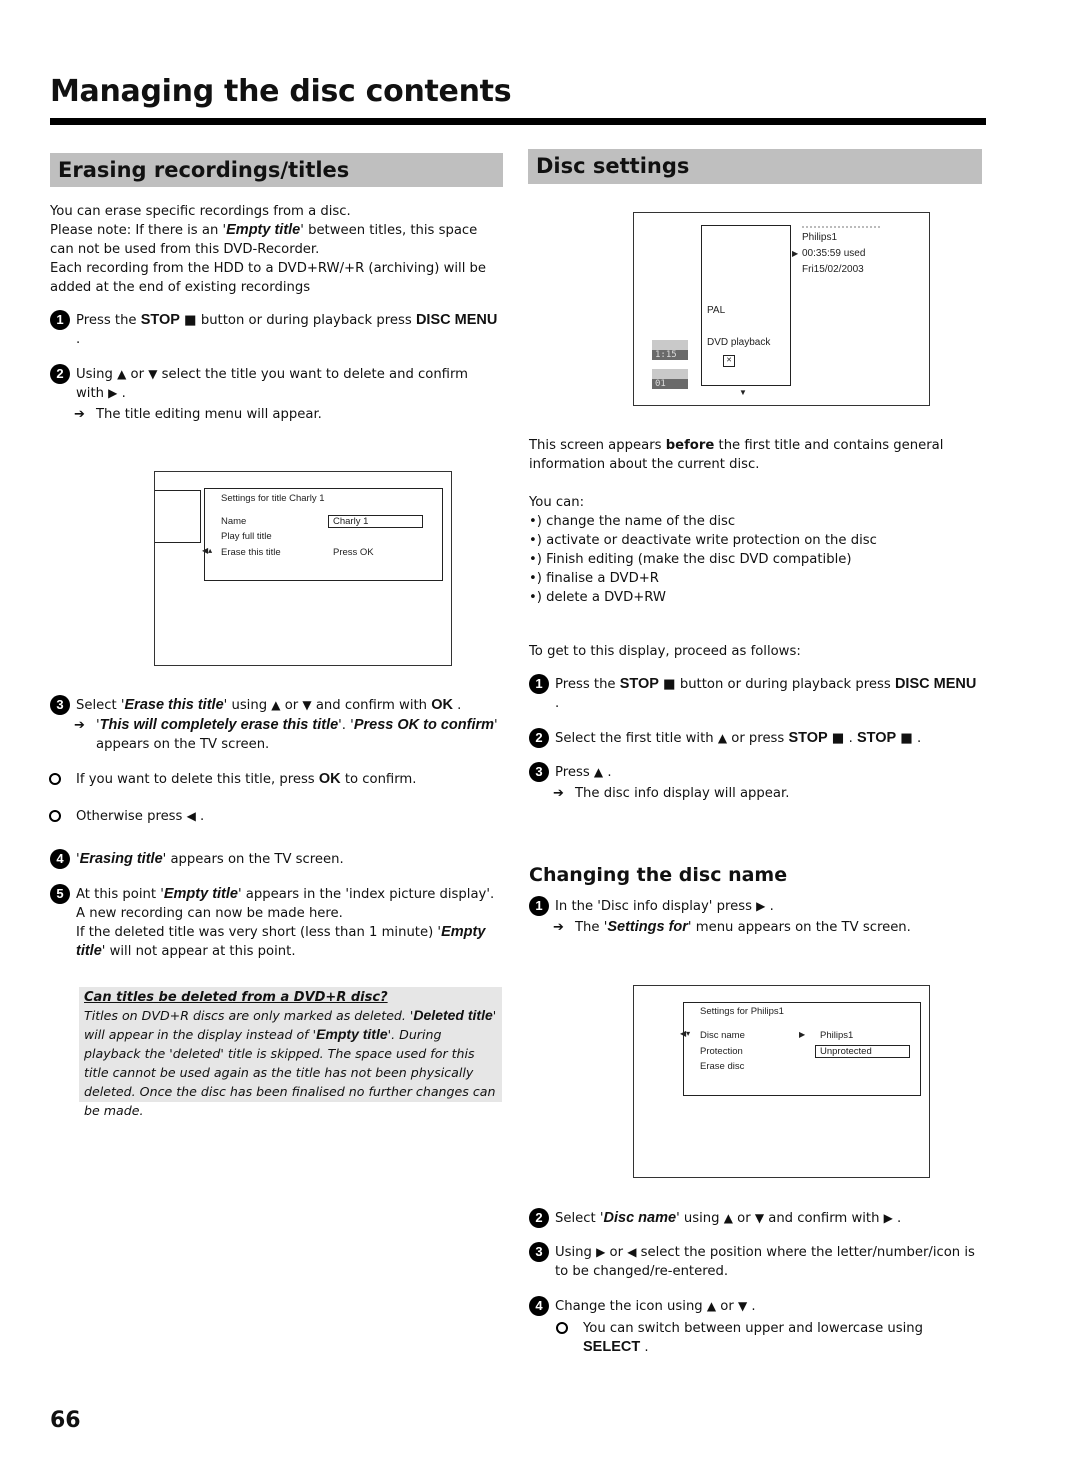  I want to click on selection-cursor-icon: ◀▴, so click(207, 550).